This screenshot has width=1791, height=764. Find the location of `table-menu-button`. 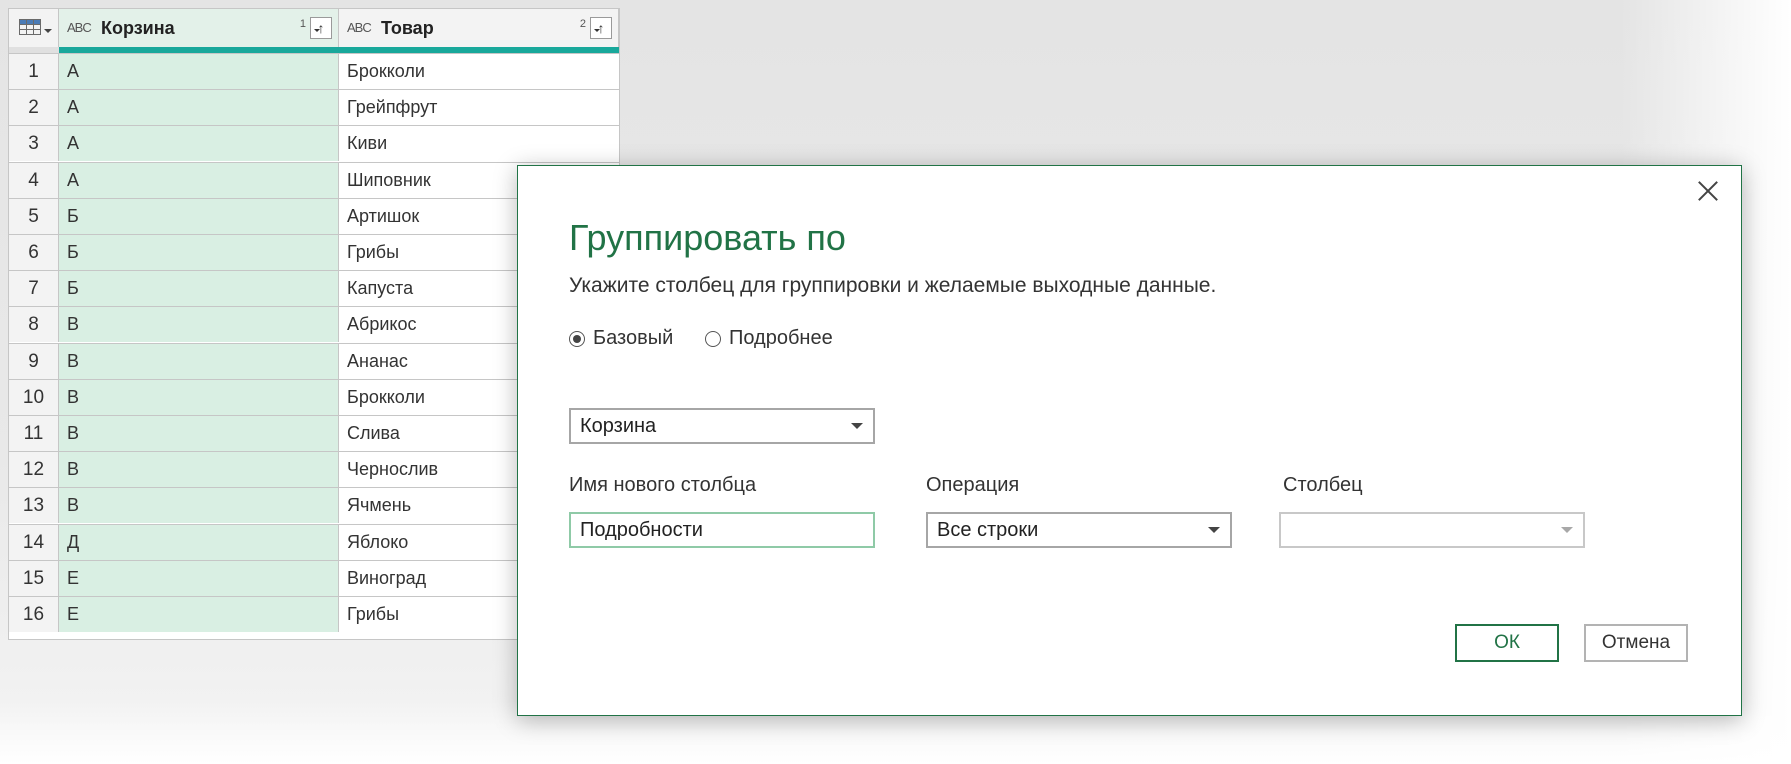

table-menu-button is located at coordinates (34, 28).